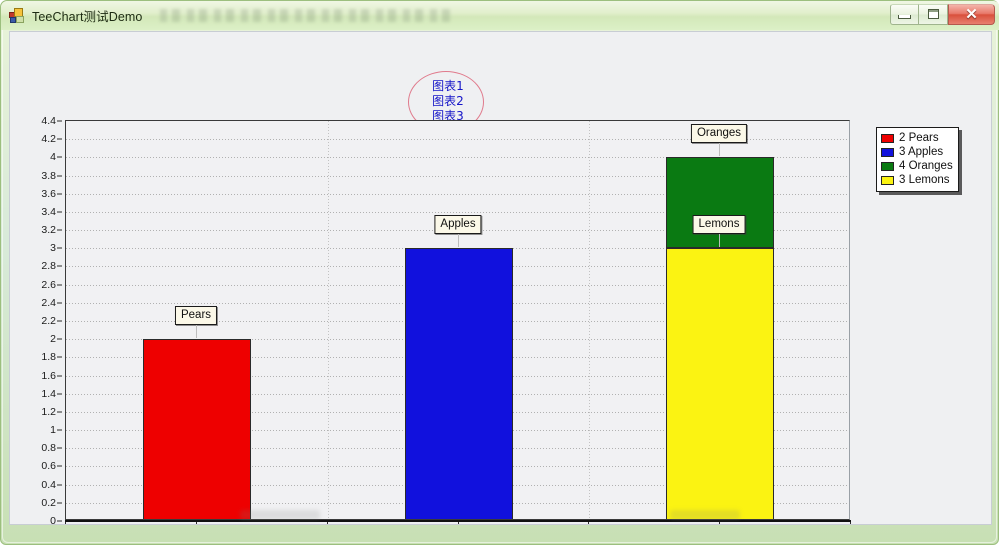 The width and height of the screenshot is (999, 545). Describe the element at coordinates (500, 15) in the screenshot. I see `title-bar: TeeChart测试Demo ✕` at that location.